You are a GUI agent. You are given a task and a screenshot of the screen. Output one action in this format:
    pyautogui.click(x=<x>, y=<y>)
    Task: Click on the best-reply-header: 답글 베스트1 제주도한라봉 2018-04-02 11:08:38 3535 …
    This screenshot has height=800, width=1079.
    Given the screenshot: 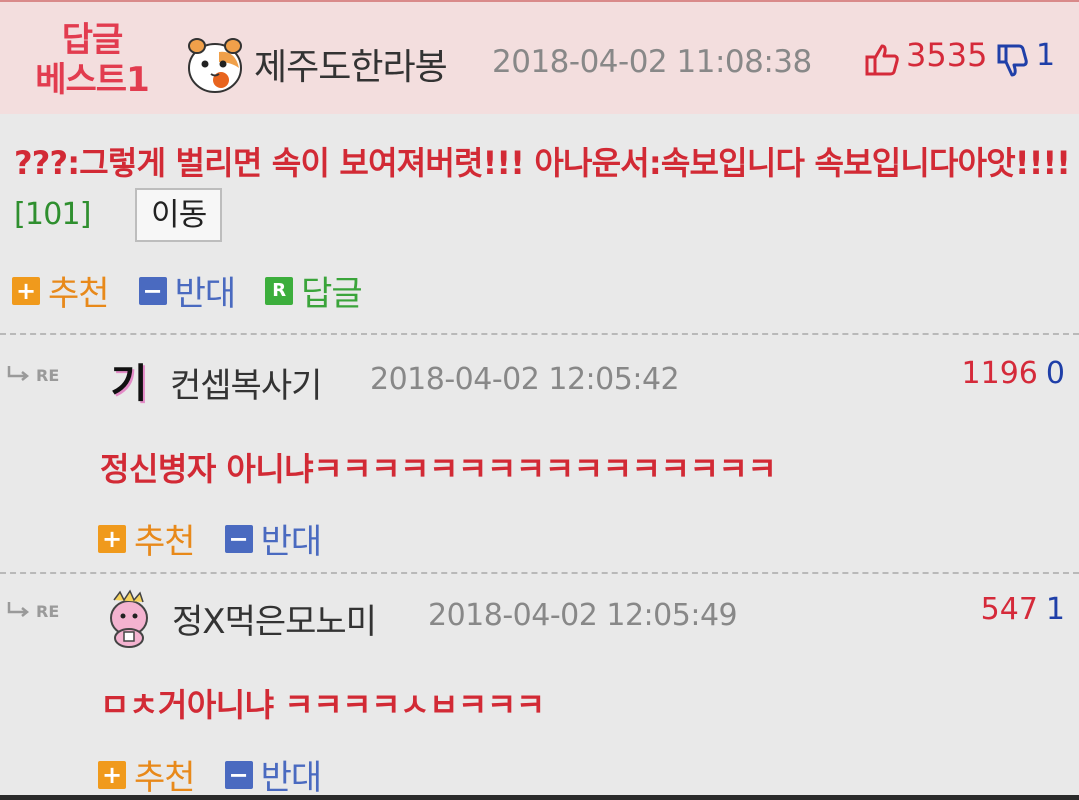 What is the action you would take?
    pyautogui.click(x=539, y=57)
    